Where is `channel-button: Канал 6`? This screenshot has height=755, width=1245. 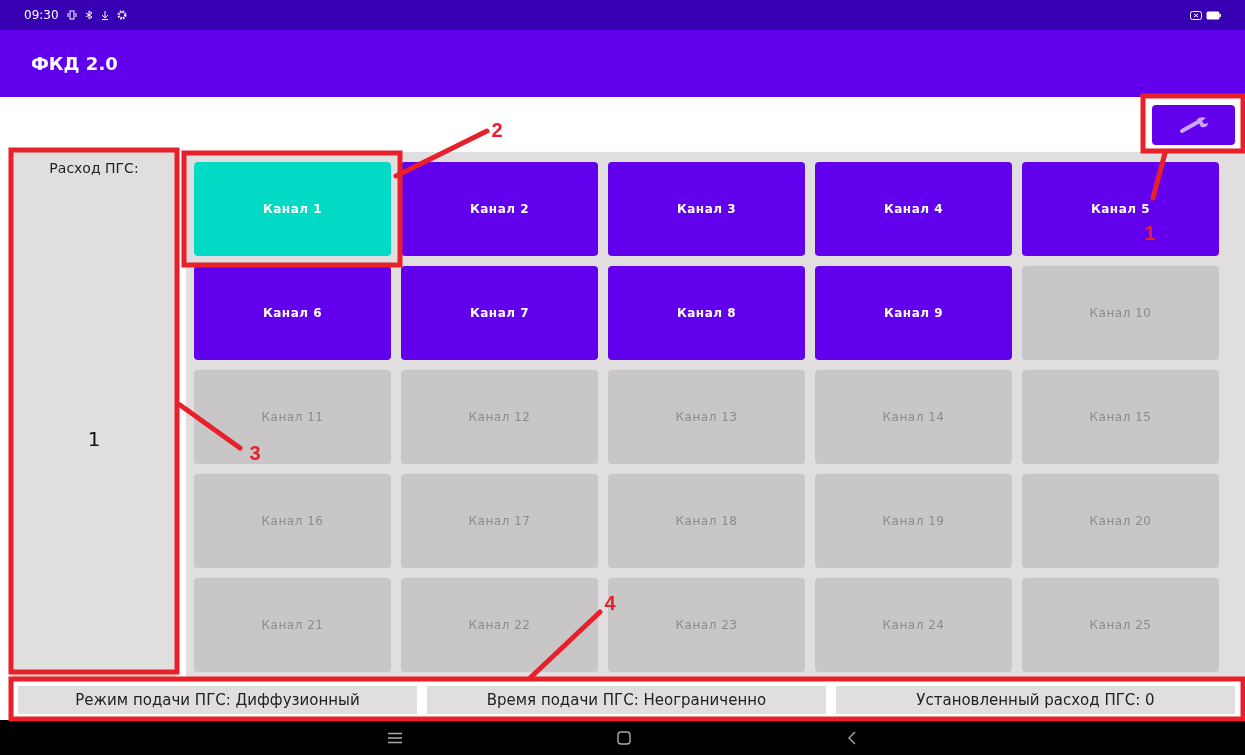 channel-button: Канал 6 is located at coordinates (292, 313).